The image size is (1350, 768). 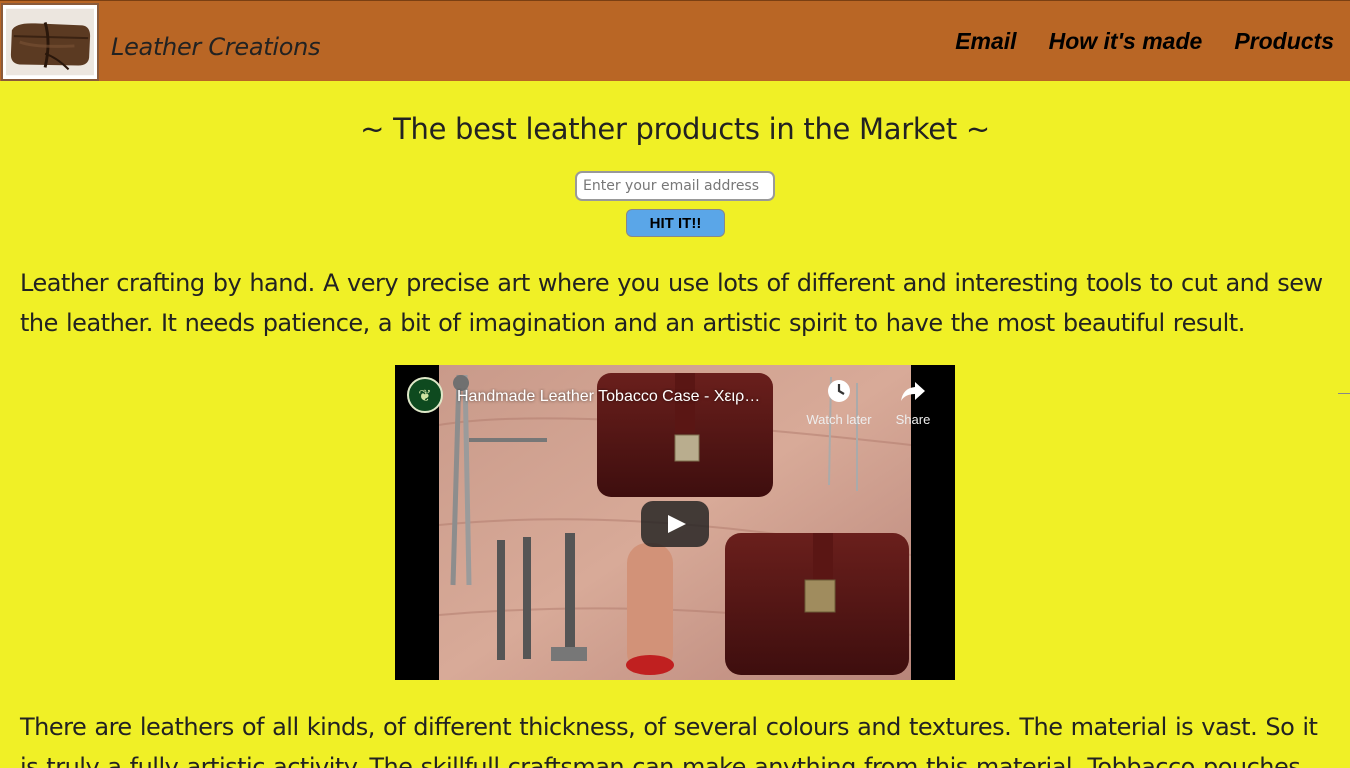 What do you see at coordinates (425, 395) in the screenshot?
I see `channel-avatar: ❦` at bounding box center [425, 395].